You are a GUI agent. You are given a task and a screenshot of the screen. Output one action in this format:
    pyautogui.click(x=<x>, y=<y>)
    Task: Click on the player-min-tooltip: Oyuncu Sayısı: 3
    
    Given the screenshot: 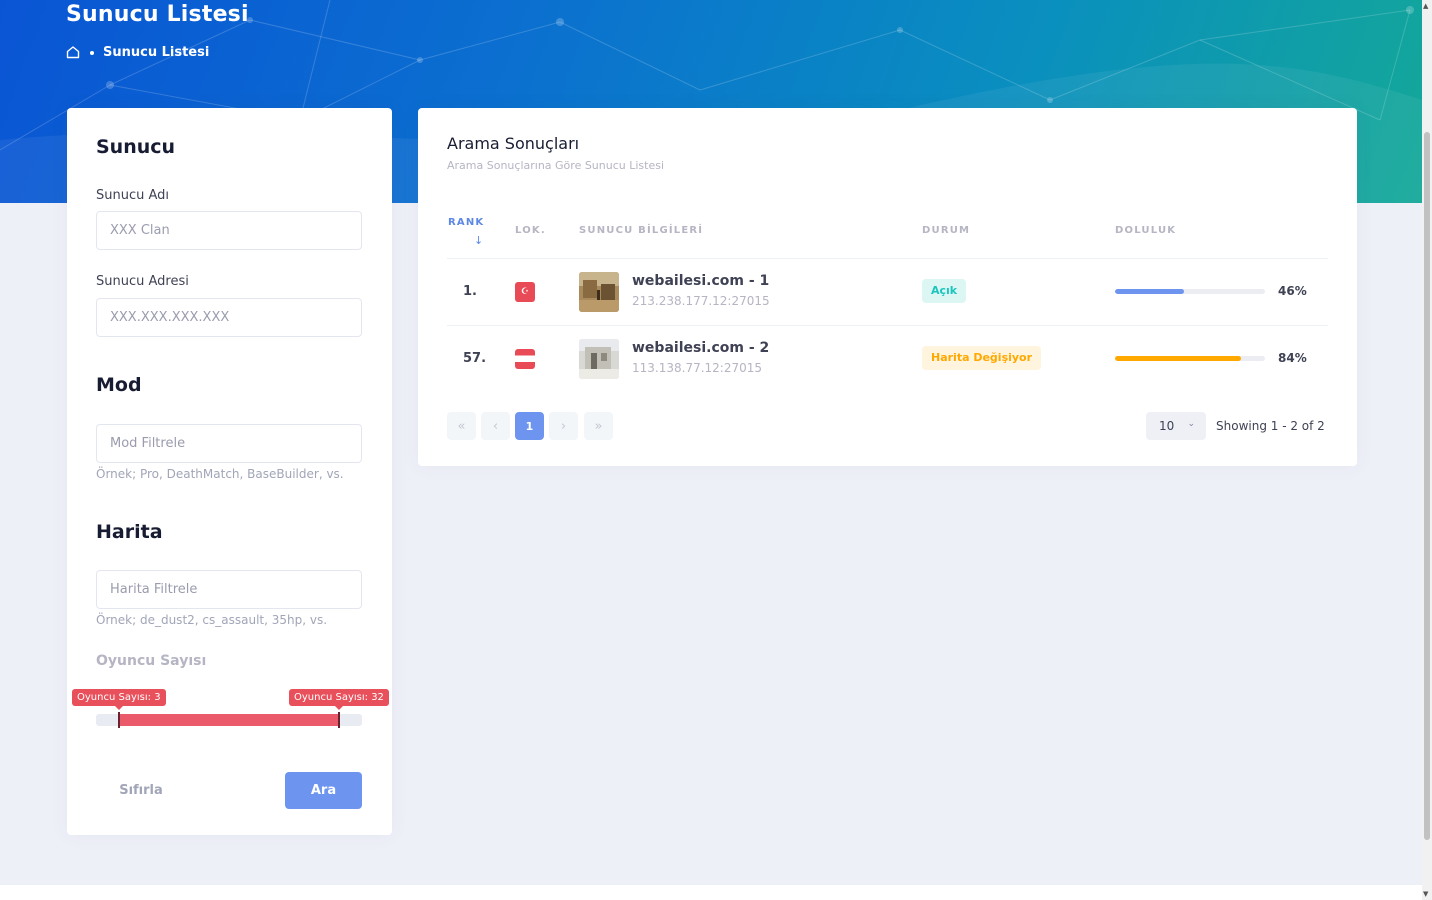 What is the action you would take?
    pyautogui.click(x=119, y=699)
    